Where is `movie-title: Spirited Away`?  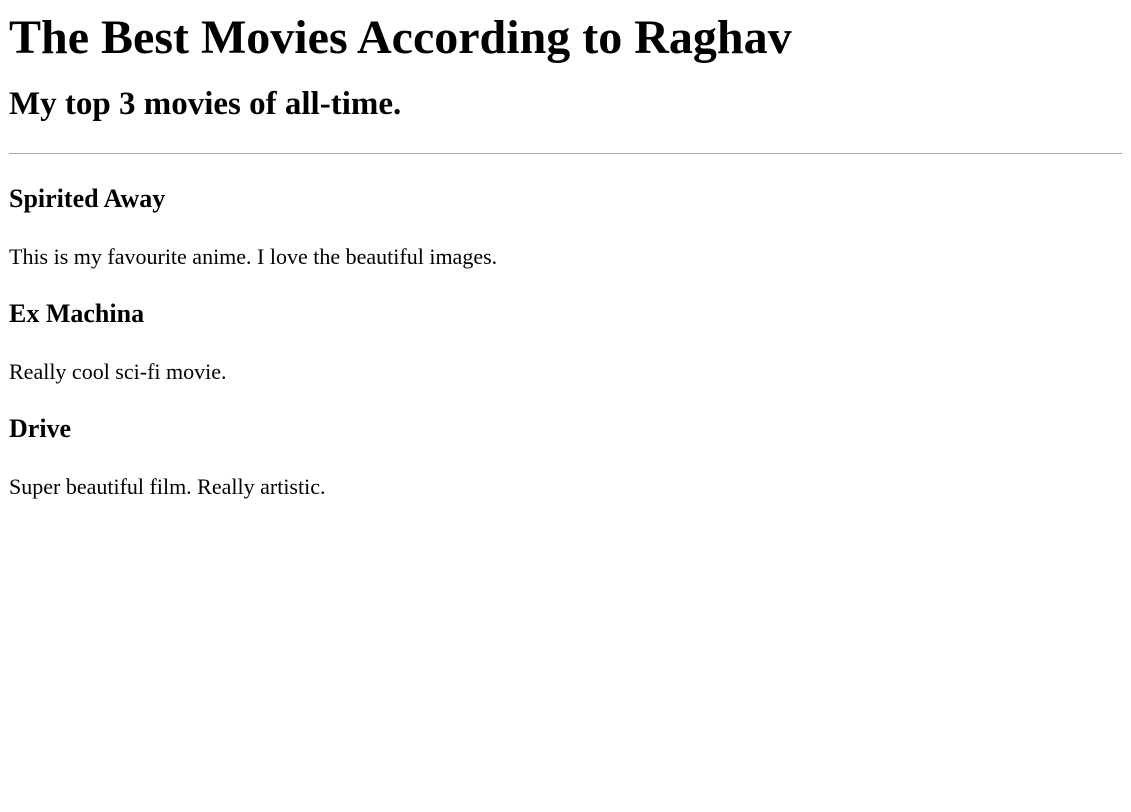
movie-title: Spirited Away is located at coordinates (87, 198).